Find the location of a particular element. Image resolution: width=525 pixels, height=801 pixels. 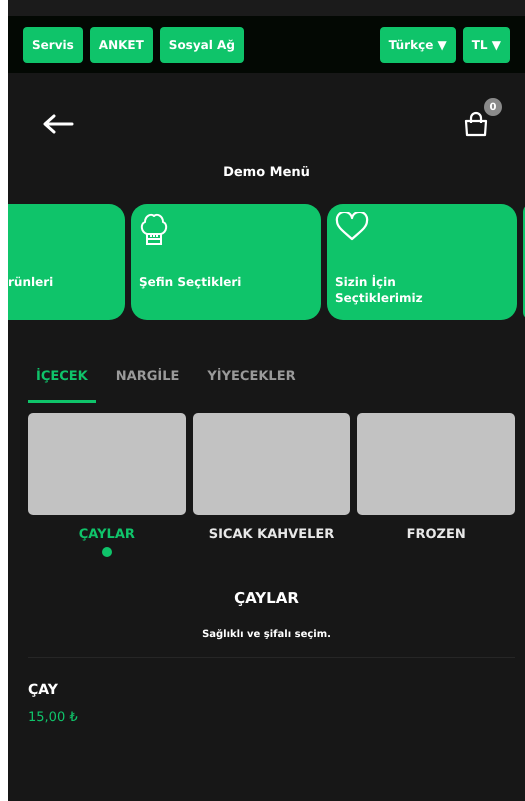

featured-card: Sizin İçin Seçtiklerimiz is located at coordinates (422, 262).